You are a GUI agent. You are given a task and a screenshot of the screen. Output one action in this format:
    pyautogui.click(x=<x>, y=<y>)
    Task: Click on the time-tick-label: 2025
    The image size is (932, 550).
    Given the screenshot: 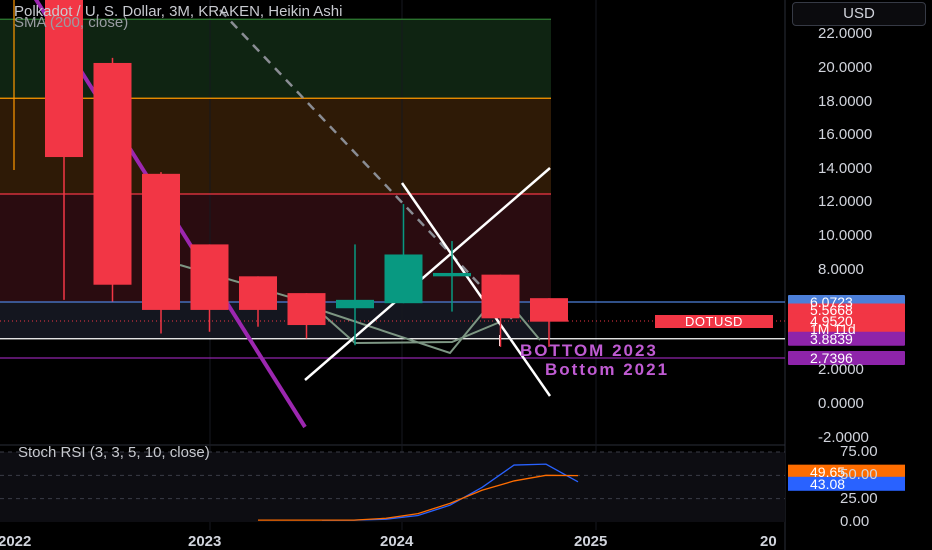 What is the action you would take?
    pyautogui.click(x=591, y=541)
    